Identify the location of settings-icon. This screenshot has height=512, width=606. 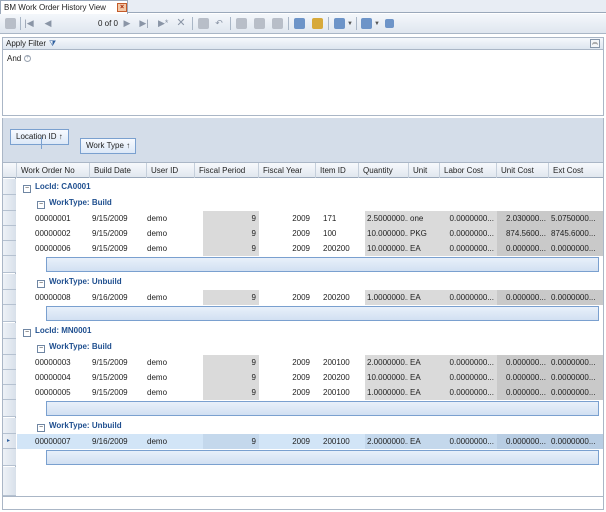
(389, 23).